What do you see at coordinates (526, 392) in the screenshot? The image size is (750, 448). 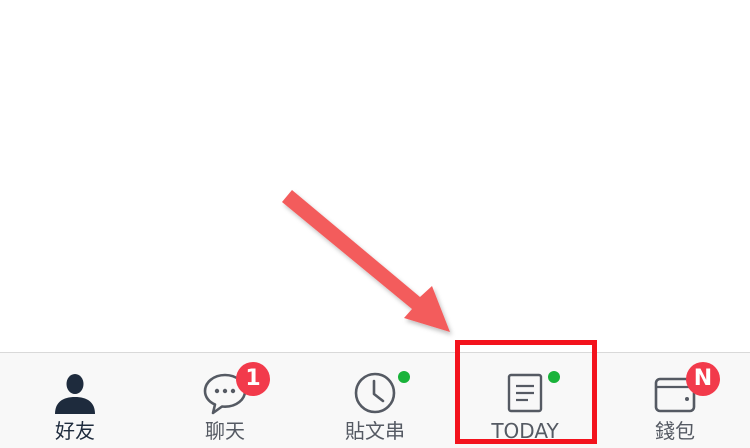 I see `today-tab-highlight-box` at bounding box center [526, 392].